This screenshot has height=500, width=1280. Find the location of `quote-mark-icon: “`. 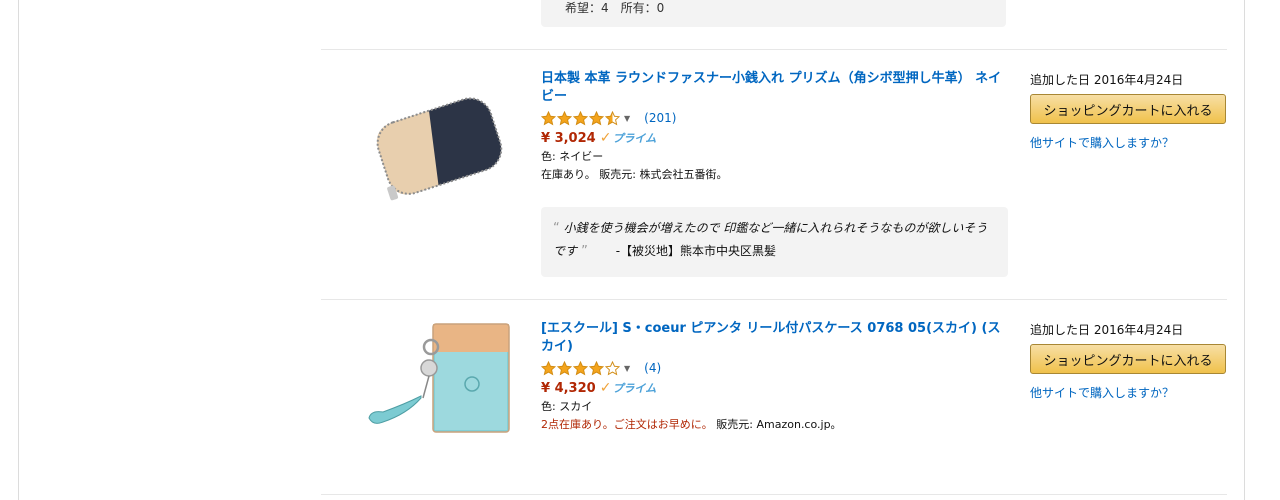

quote-mark-icon: “ is located at coordinates (556, 228).